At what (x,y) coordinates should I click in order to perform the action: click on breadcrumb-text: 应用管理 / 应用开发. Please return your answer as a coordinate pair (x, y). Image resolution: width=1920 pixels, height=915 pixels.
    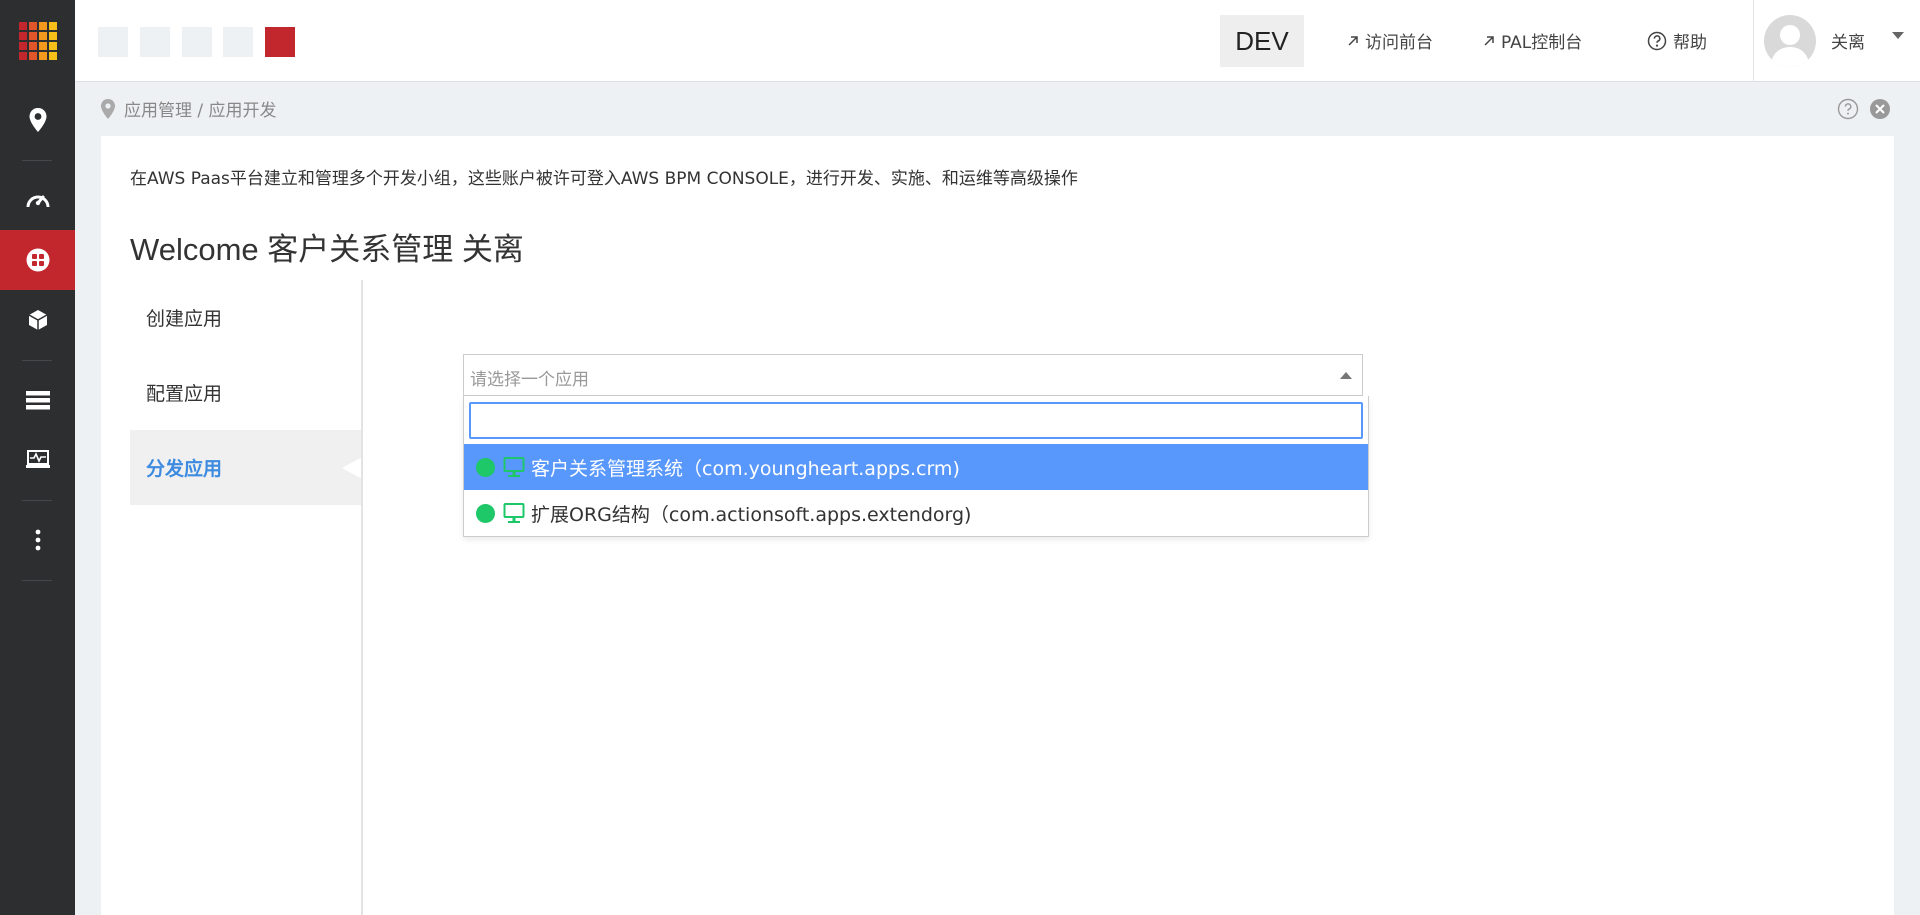
    Looking at the image, I should click on (200, 111).